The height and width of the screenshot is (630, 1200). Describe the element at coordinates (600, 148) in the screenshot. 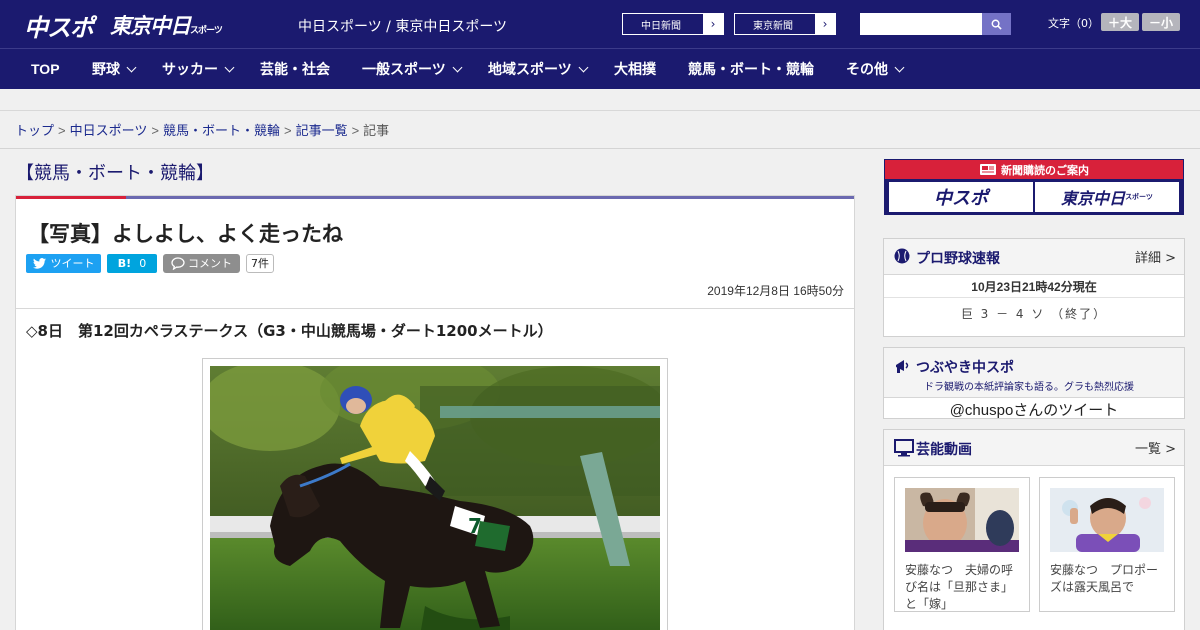

I see `breadcrumb-divider` at that location.